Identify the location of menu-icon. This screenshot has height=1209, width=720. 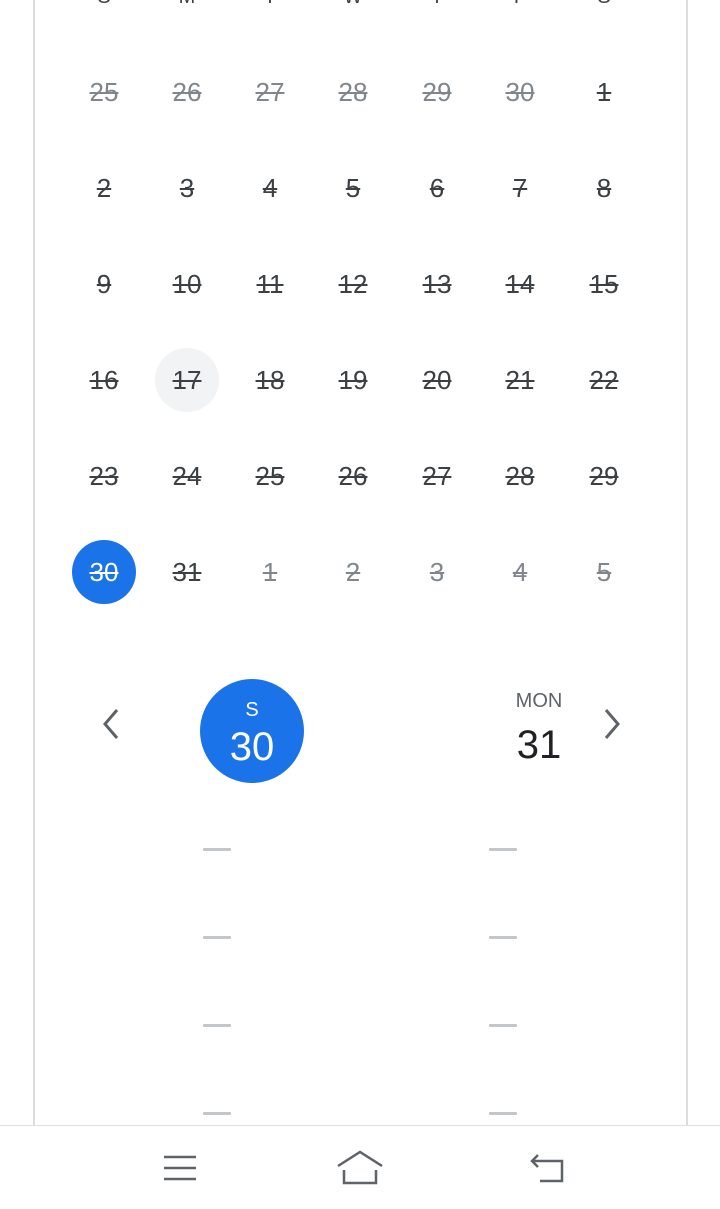
(180, 1168).